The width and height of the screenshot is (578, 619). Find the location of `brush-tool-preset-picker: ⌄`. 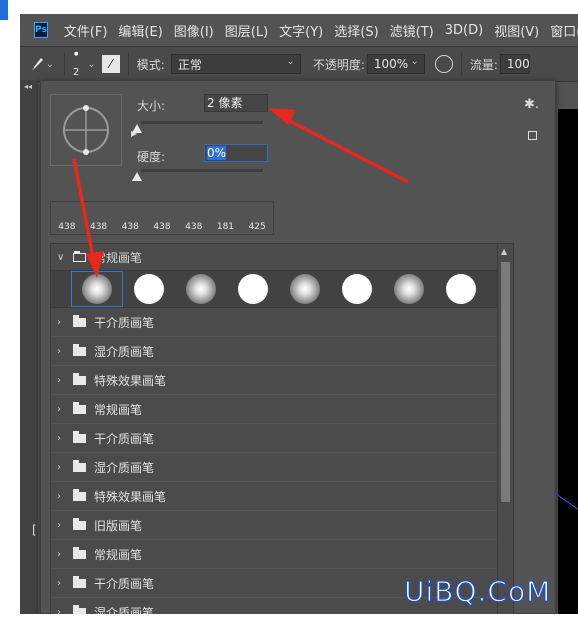

brush-tool-preset-picker: ⌄ is located at coordinates (41, 64).